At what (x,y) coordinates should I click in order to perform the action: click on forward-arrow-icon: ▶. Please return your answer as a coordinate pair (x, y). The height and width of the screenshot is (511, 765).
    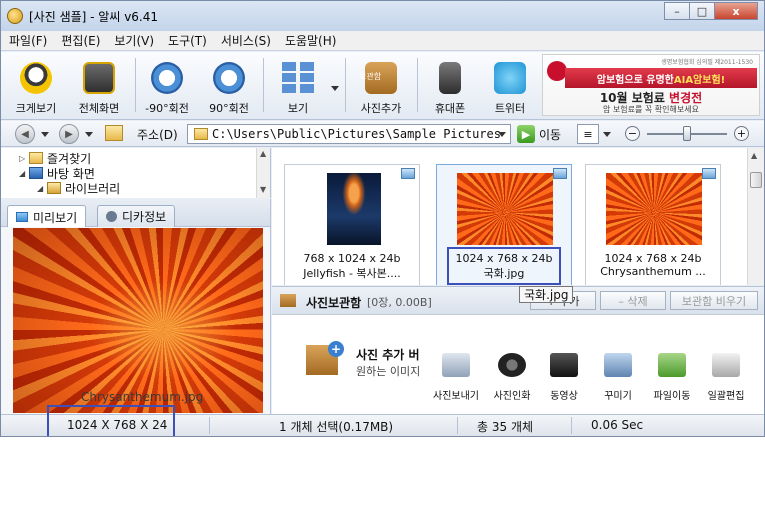
    Looking at the image, I should click on (69, 134).